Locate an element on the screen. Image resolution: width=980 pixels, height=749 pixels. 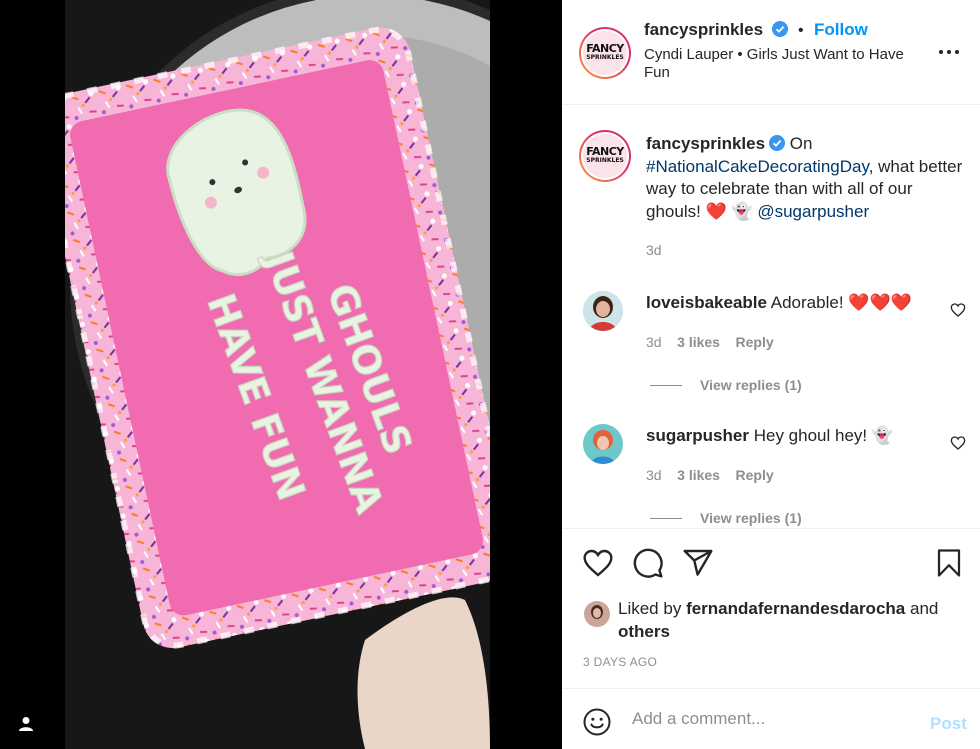
caption-time: 3d is located at coordinates (654, 250).